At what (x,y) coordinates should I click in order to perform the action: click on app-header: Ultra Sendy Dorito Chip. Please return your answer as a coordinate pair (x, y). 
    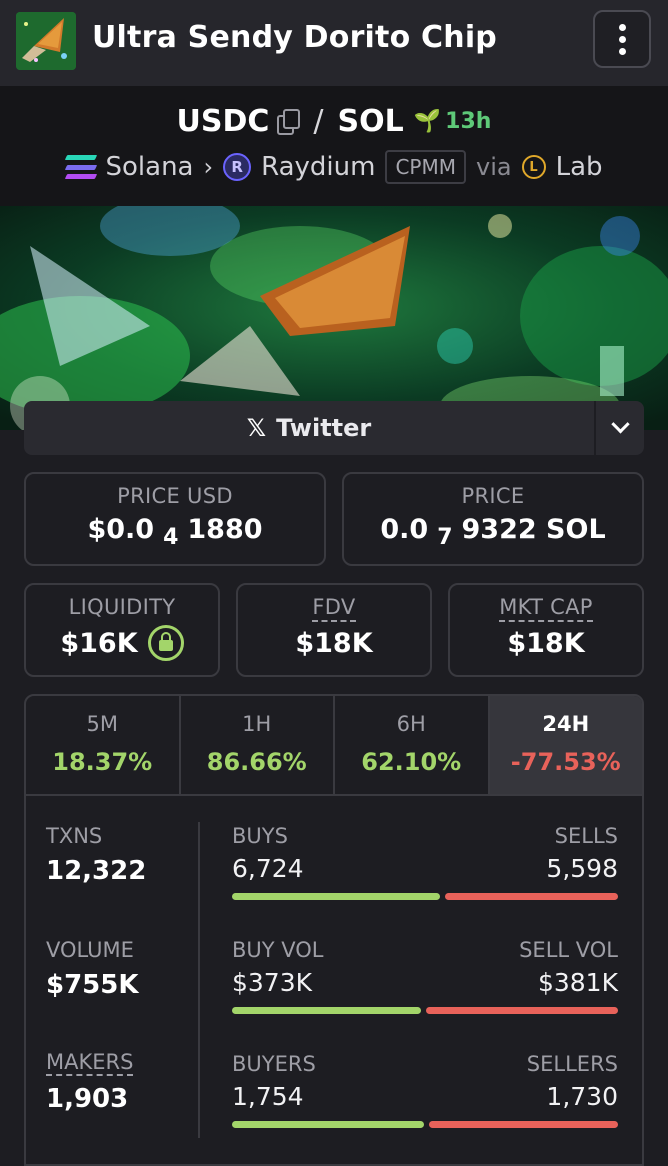
    Looking at the image, I should click on (334, 43).